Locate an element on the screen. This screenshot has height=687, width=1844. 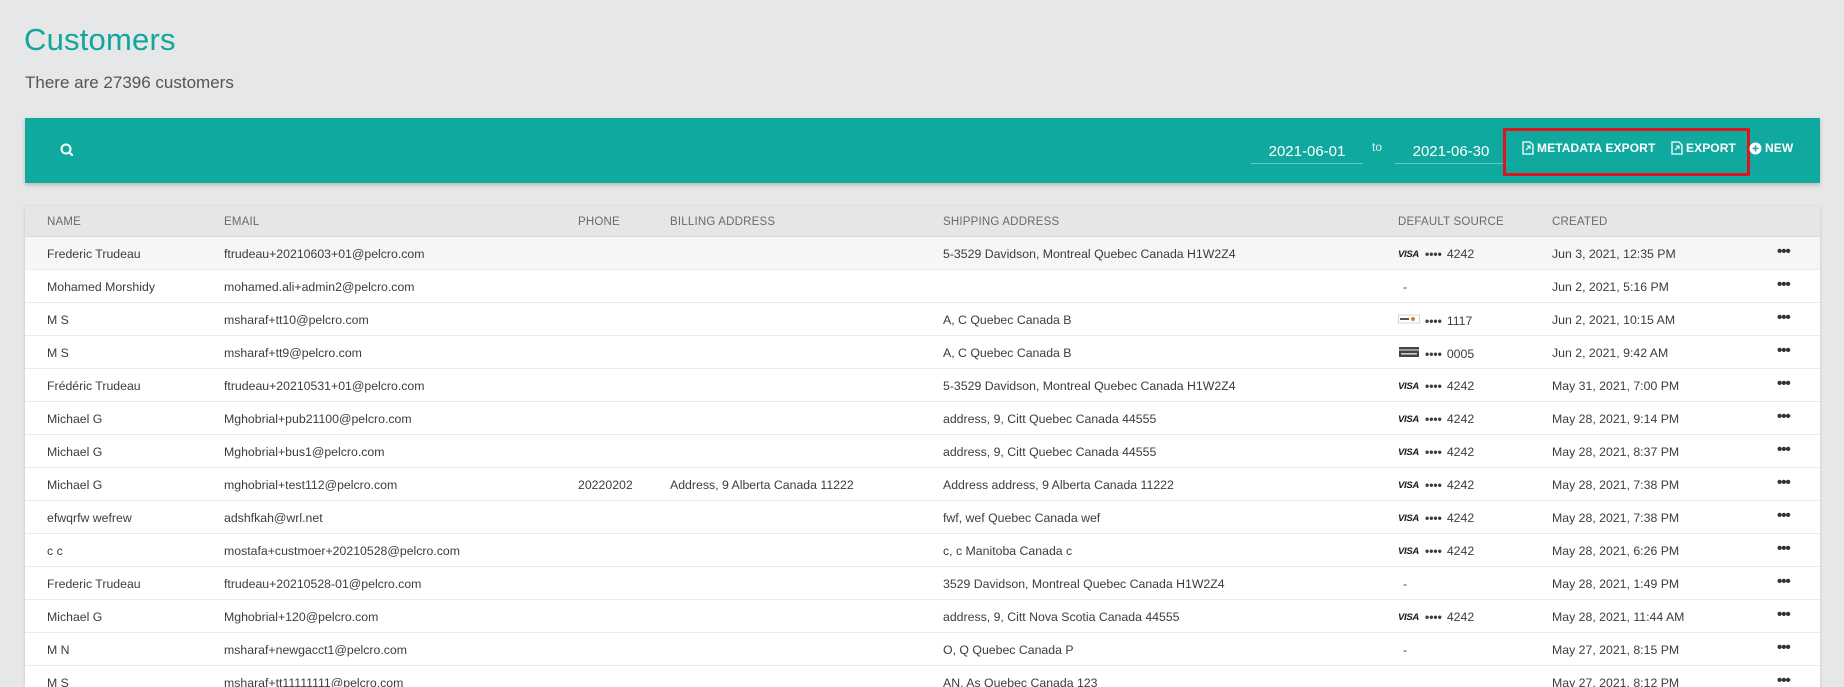
customer-name: Mohamed Morshidy is located at coordinates (101, 287).